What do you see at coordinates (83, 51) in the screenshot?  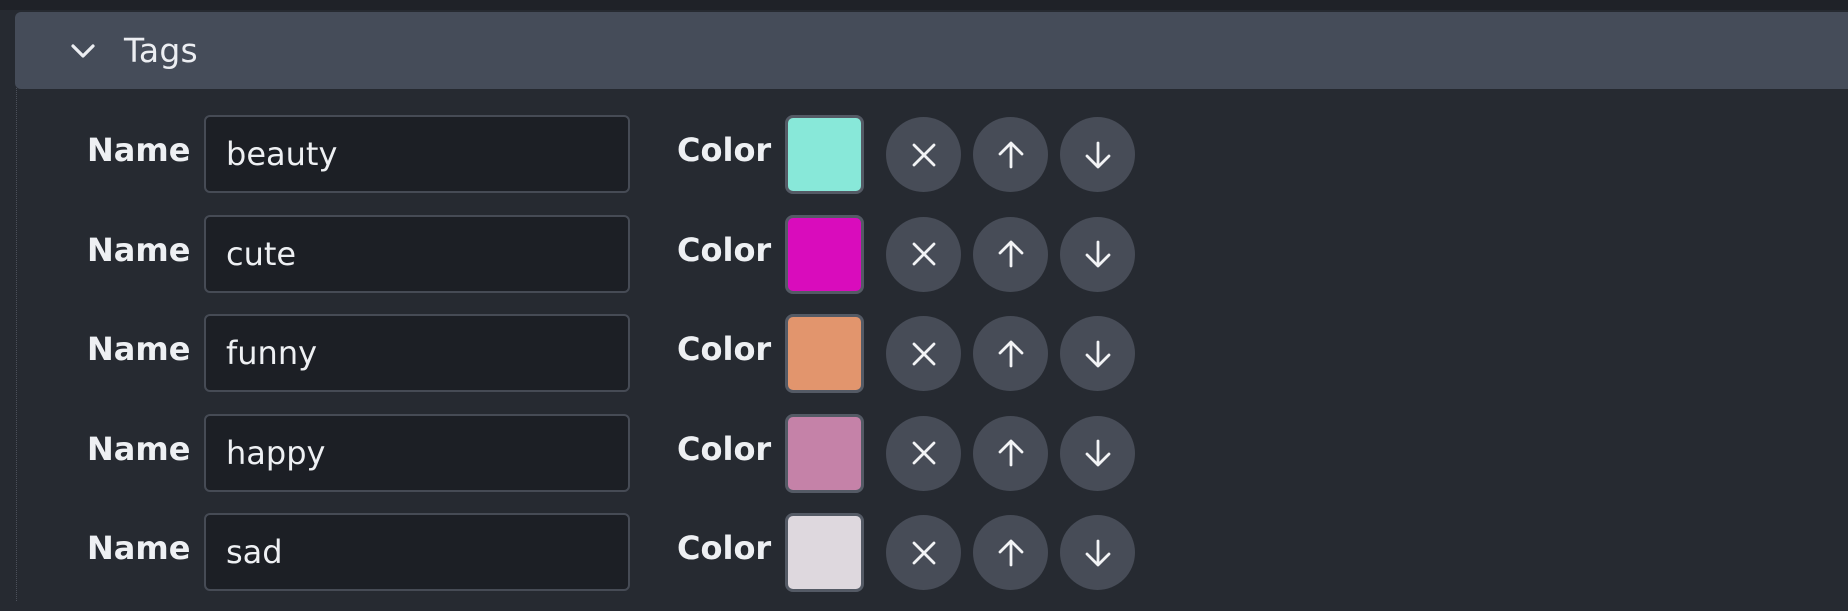 I see `chevron-down-icon` at bounding box center [83, 51].